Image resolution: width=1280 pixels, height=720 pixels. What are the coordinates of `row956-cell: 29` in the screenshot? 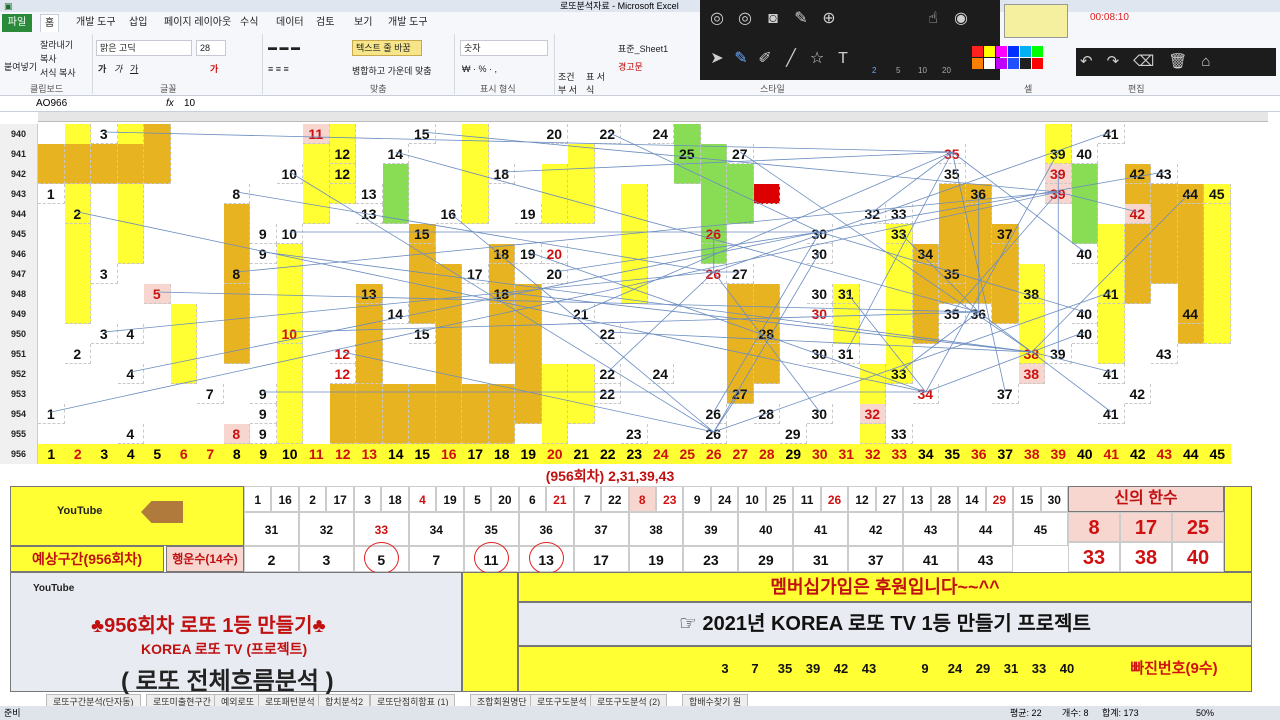 It's located at (793, 454).